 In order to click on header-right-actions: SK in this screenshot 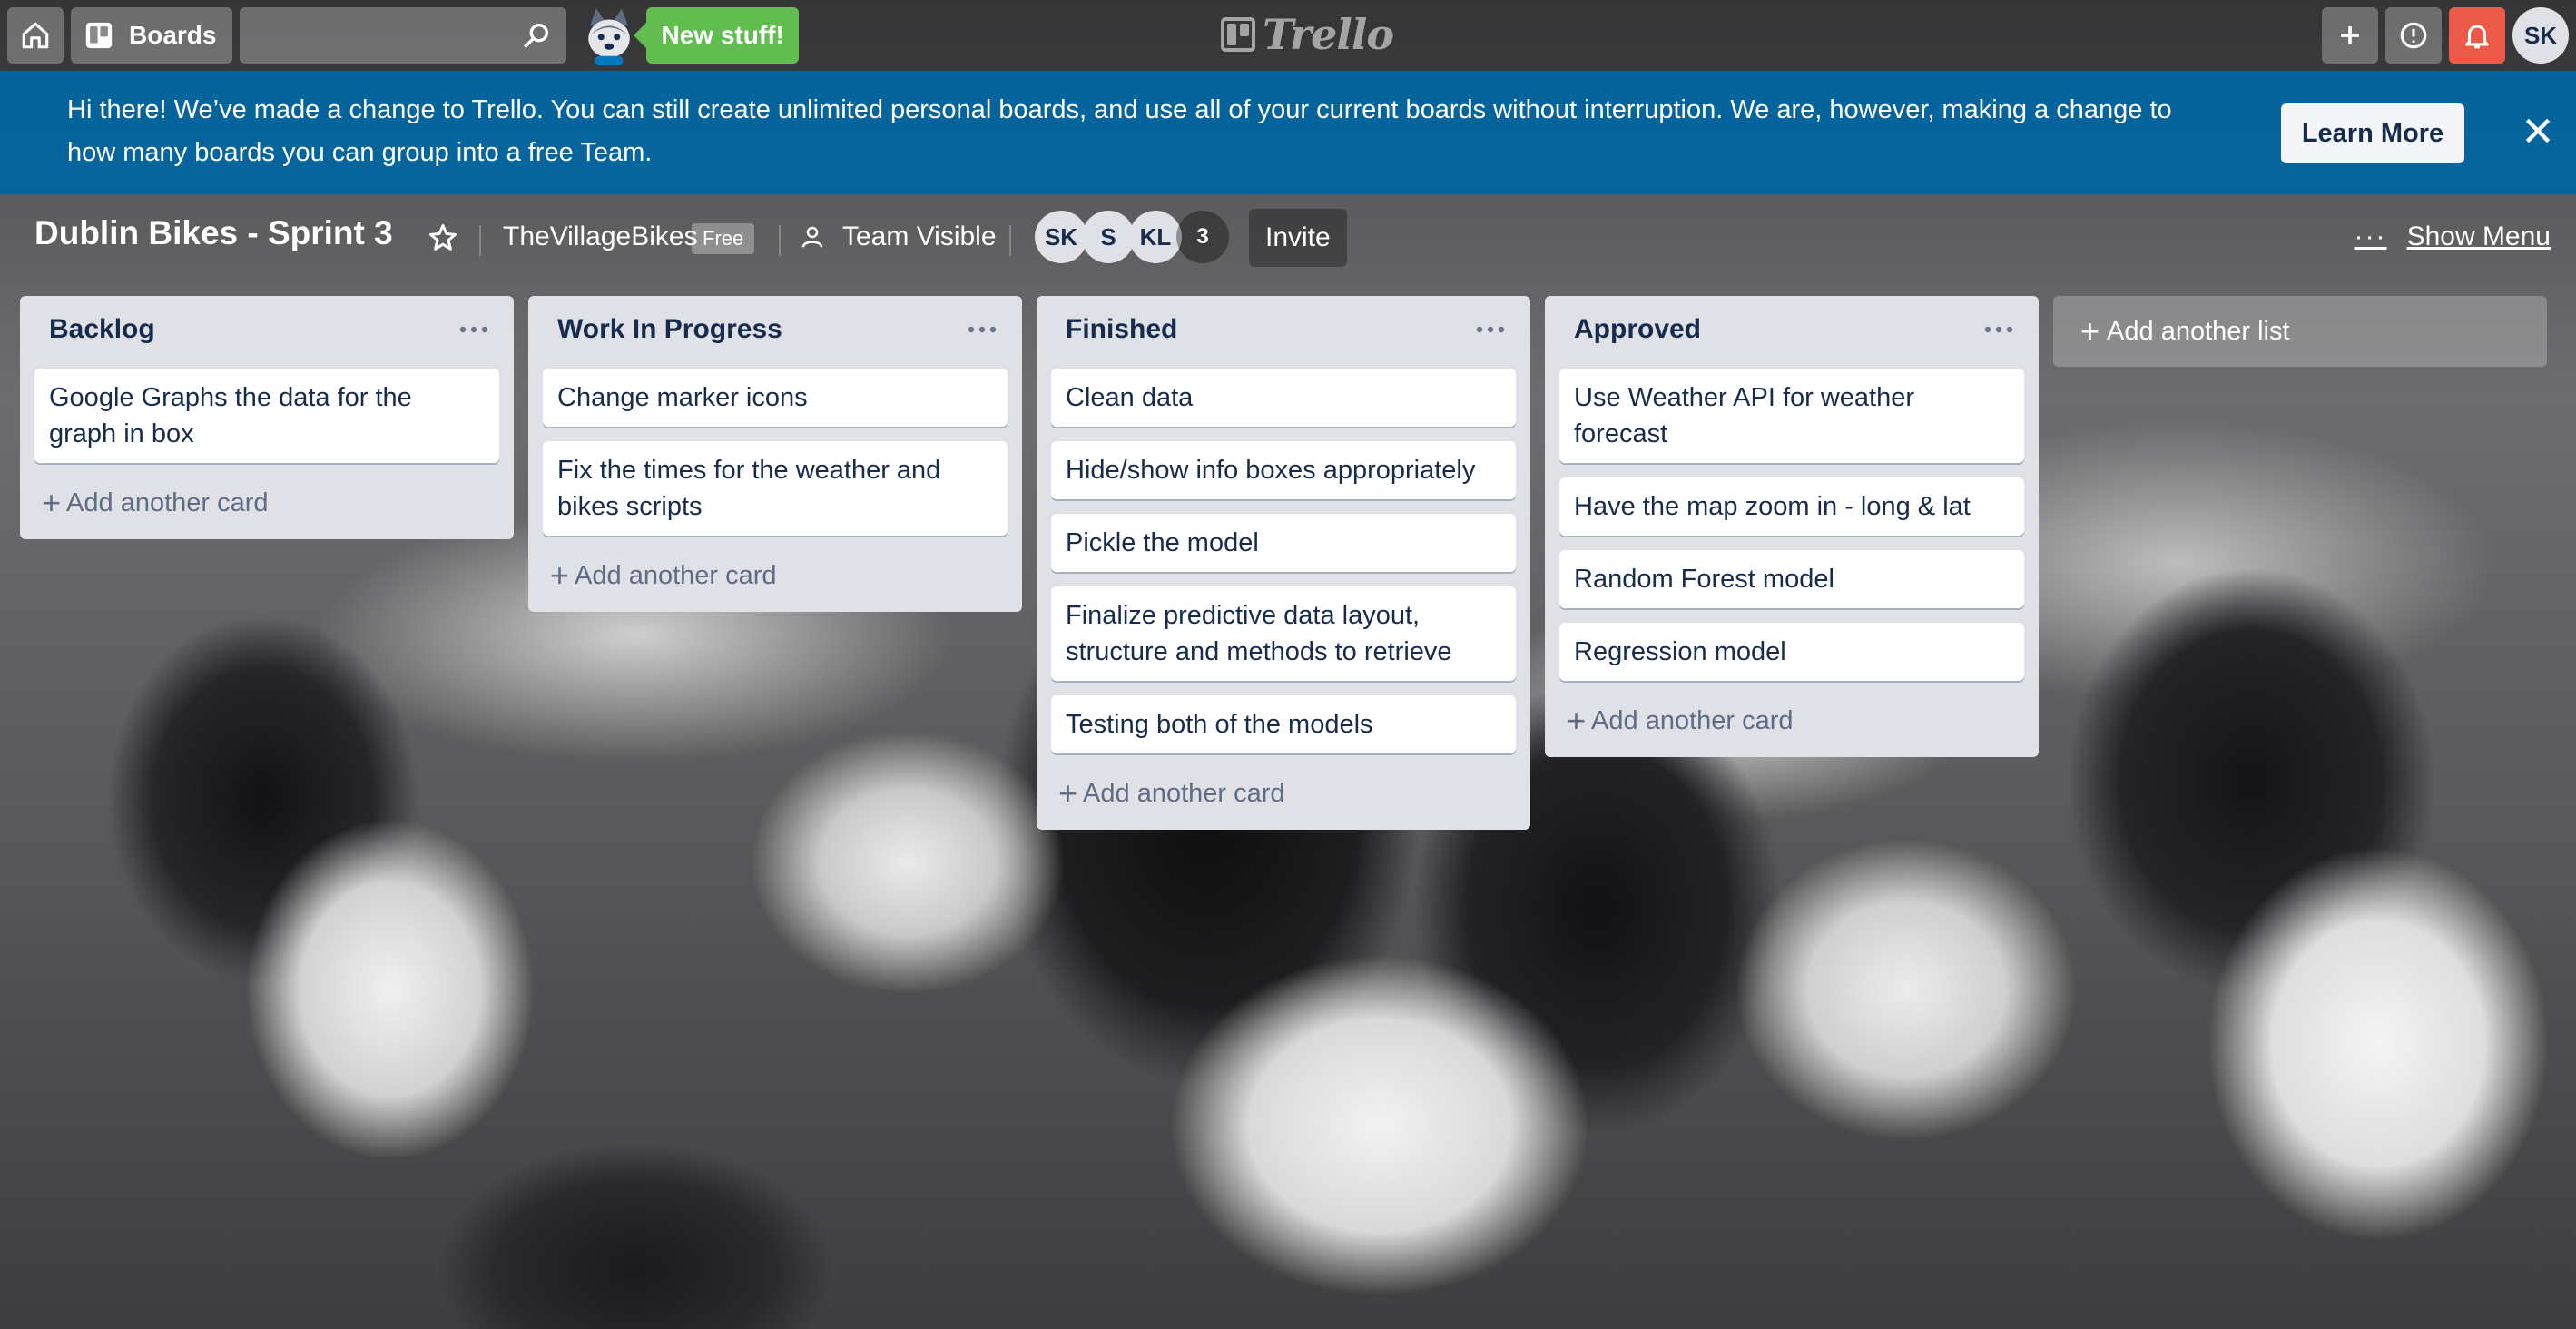, I will do `click(2445, 36)`.